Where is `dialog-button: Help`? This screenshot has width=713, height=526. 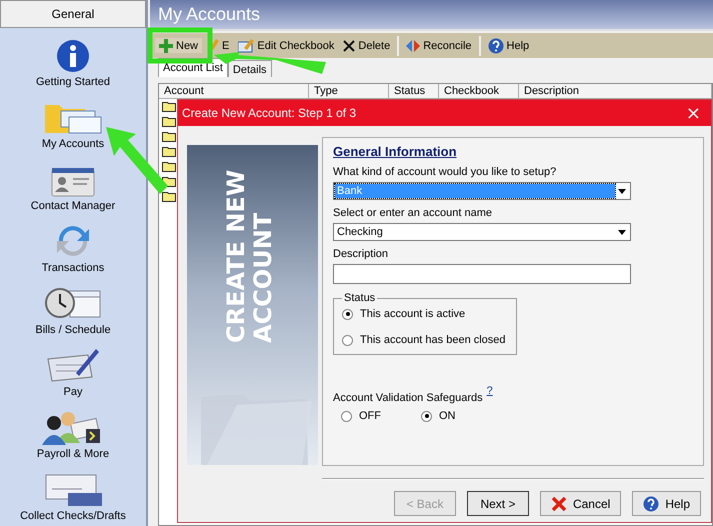
dialog-button: Help is located at coordinates (666, 503).